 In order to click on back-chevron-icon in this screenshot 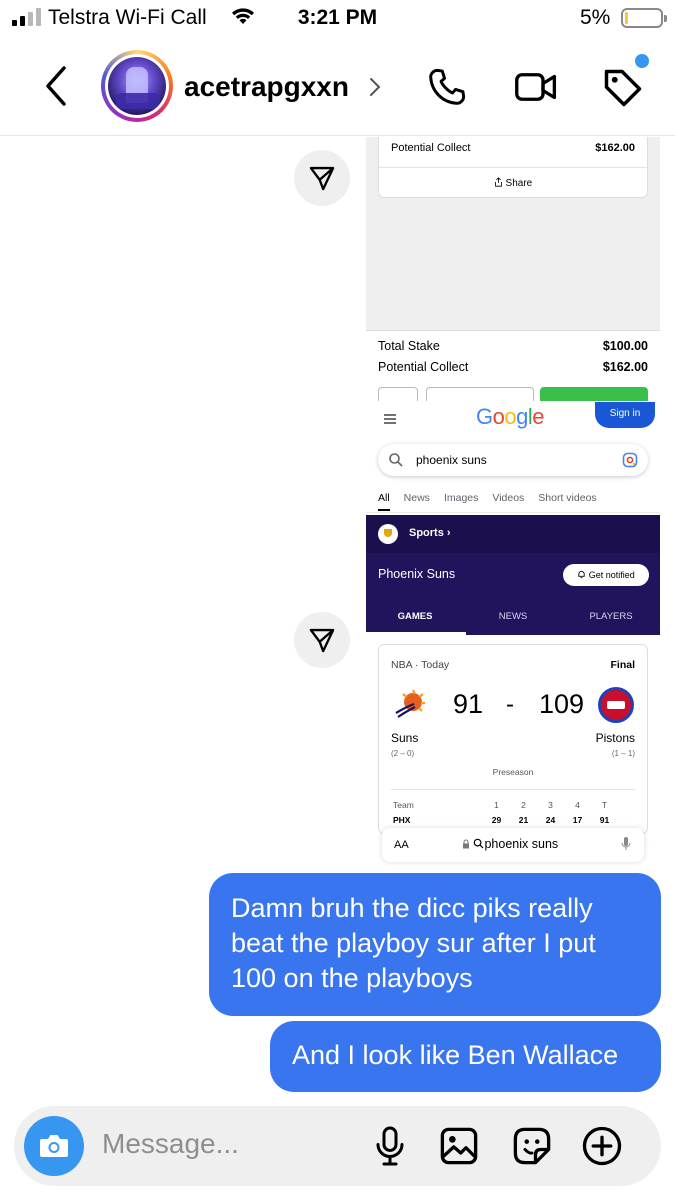, I will do `click(55, 86)`.